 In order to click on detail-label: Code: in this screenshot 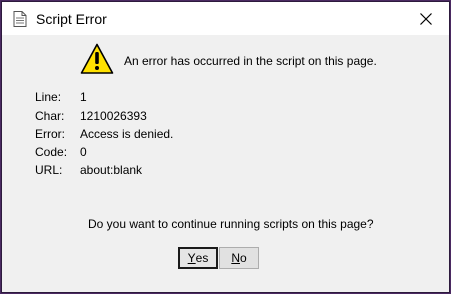, I will do `click(51, 152)`.